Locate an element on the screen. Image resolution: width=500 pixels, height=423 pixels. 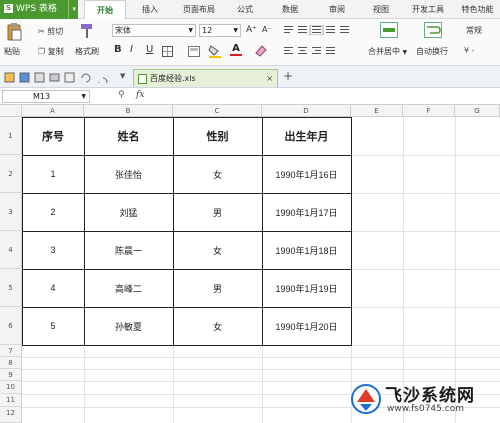
column-header-F: F is located at coordinates (429, 111).